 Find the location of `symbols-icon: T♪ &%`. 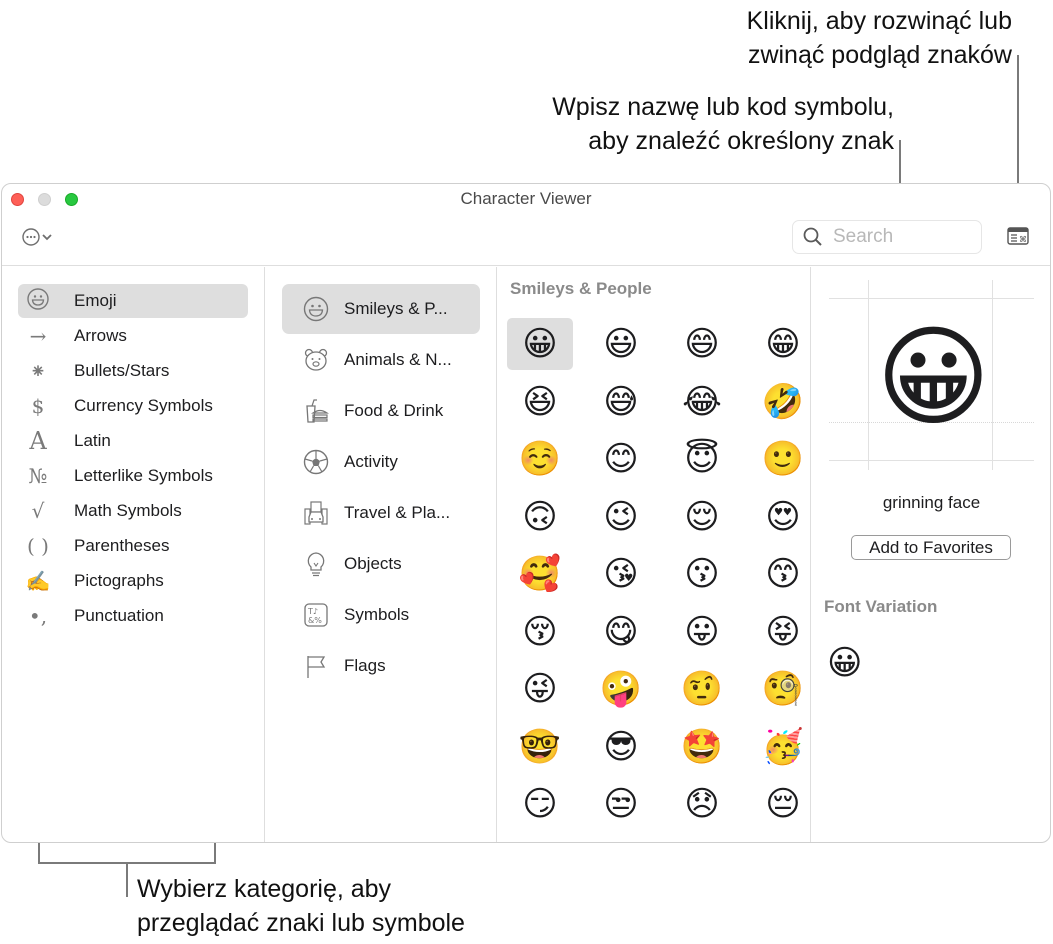

symbols-icon: T♪ &% is located at coordinates (316, 615).